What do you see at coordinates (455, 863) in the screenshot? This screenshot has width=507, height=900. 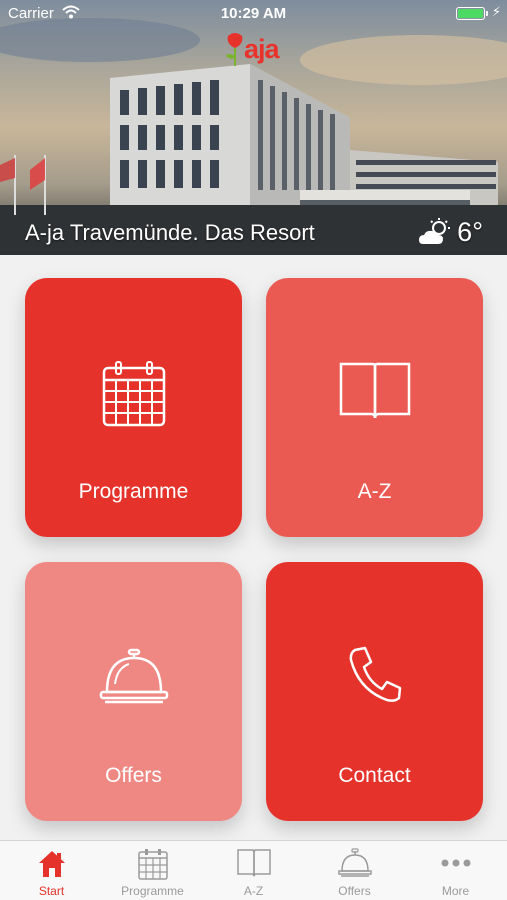 I see `more-dots-icon` at bounding box center [455, 863].